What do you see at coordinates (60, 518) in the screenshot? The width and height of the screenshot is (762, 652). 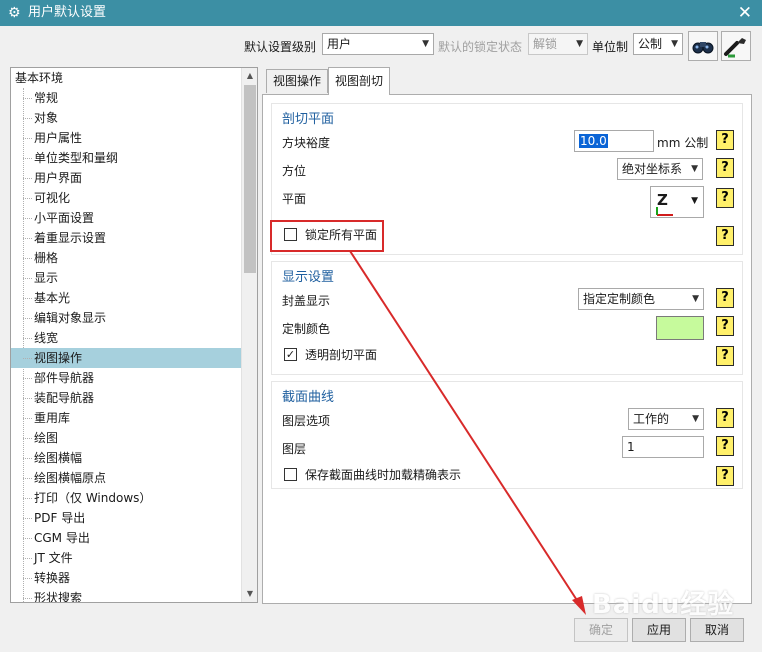 I see `tree-item-label: PDF 导出` at bounding box center [60, 518].